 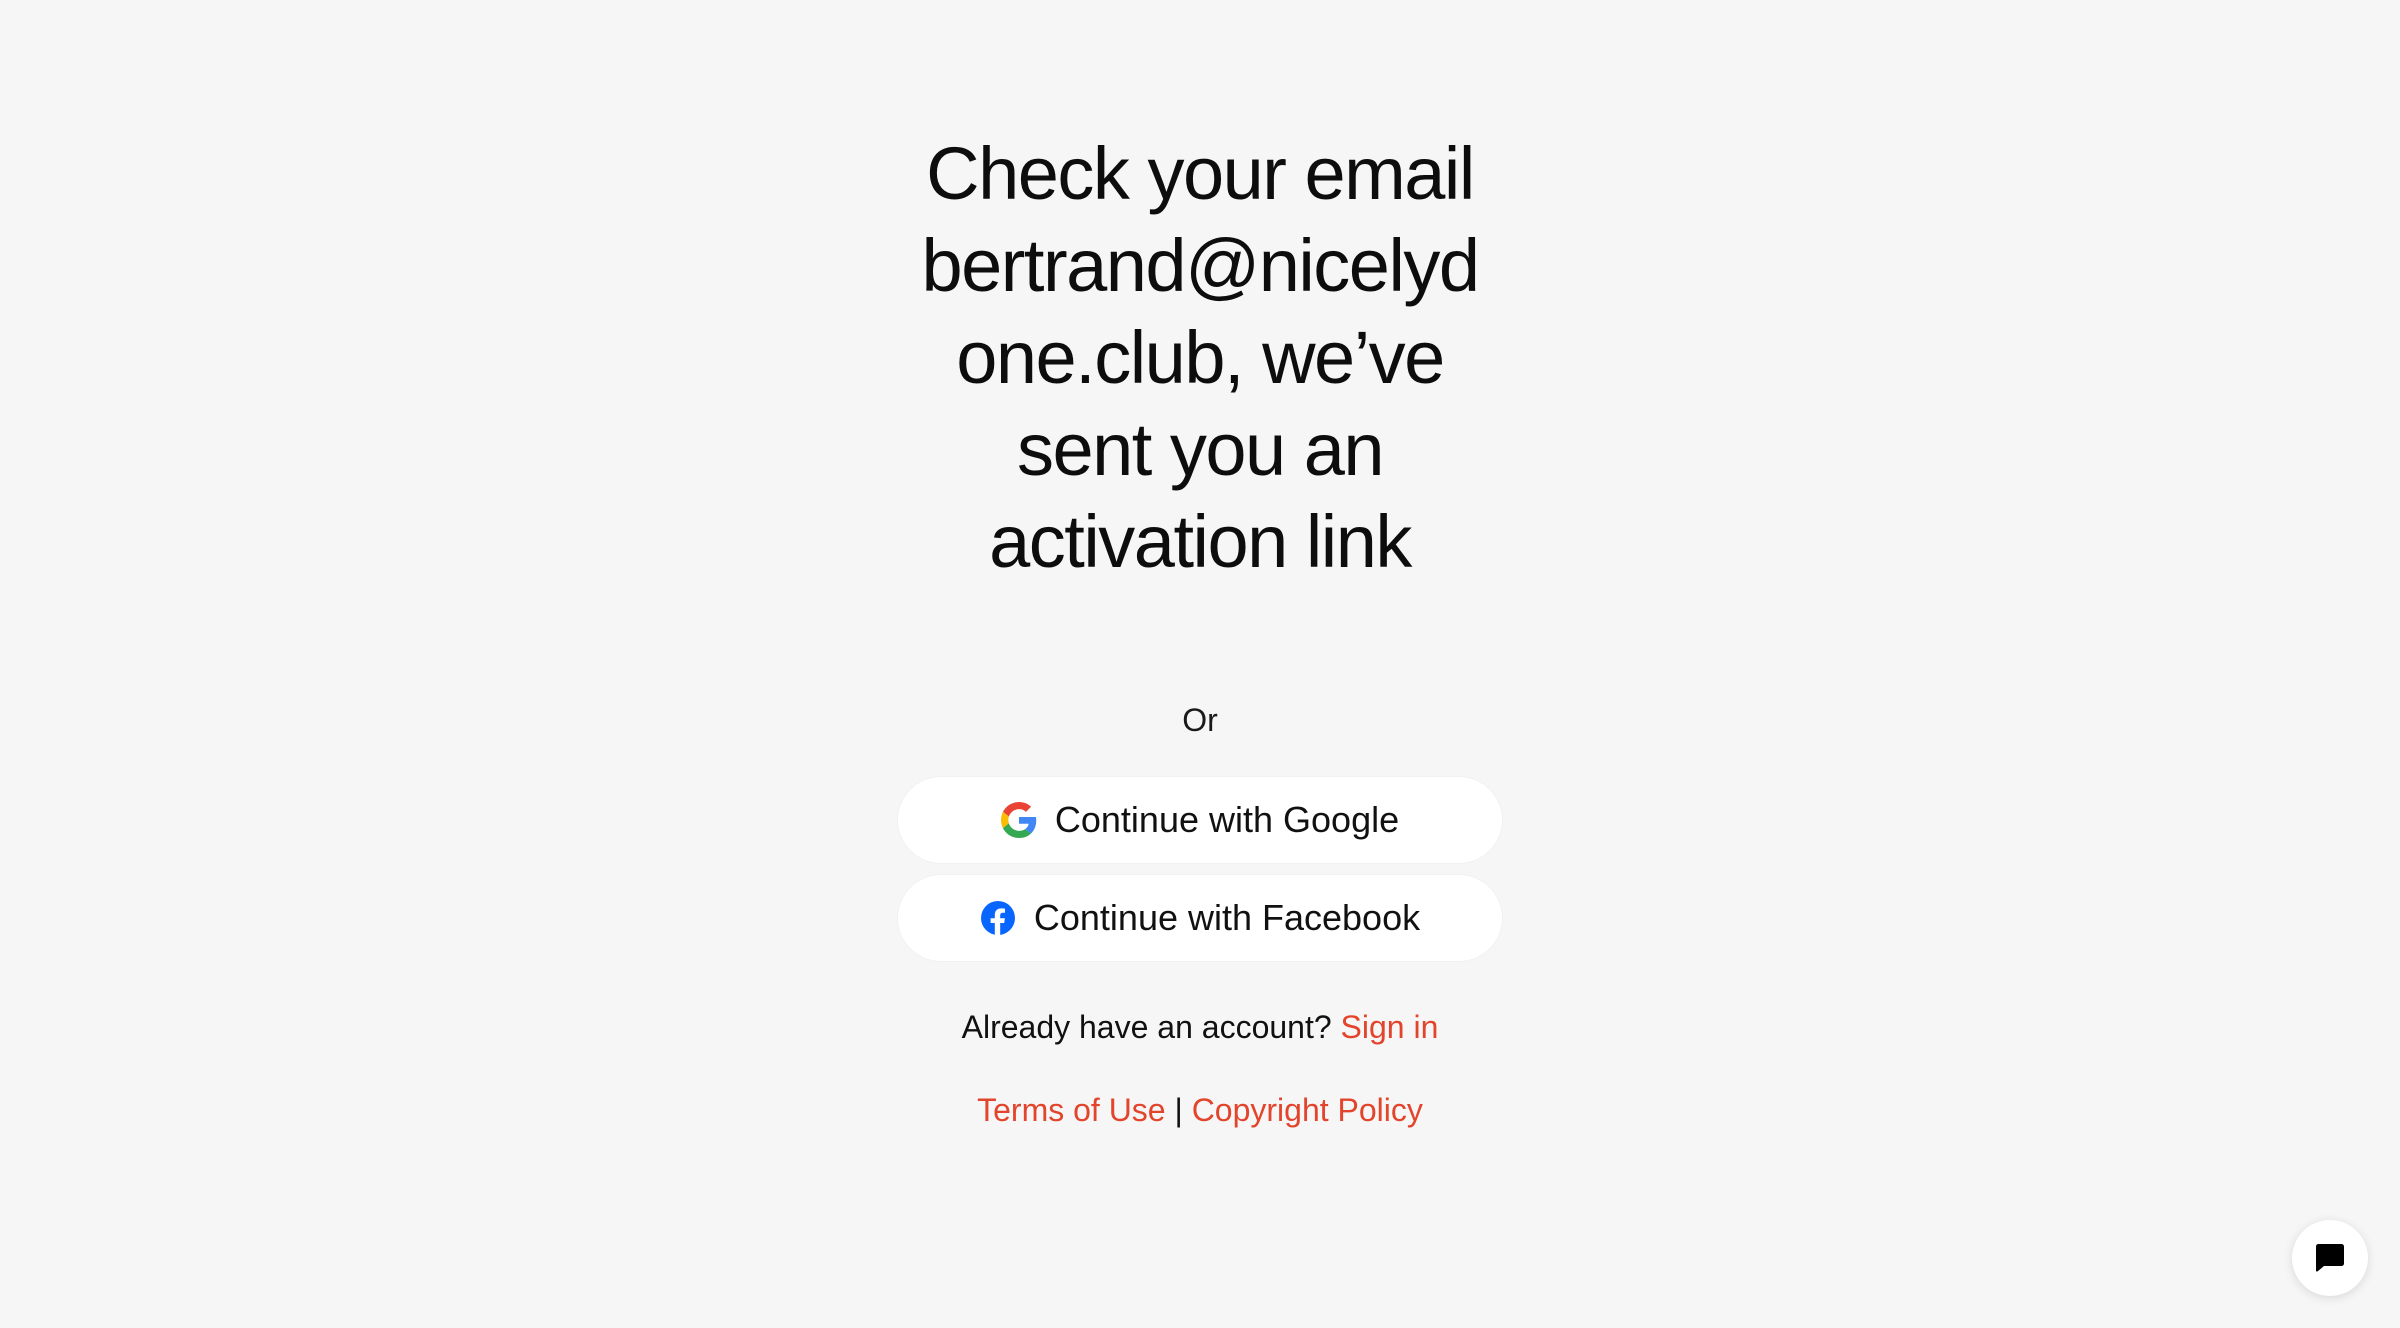 What do you see at coordinates (1200, 541) in the screenshot?
I see `heading-line-5: activation link` at bounding box center [1200, 541].